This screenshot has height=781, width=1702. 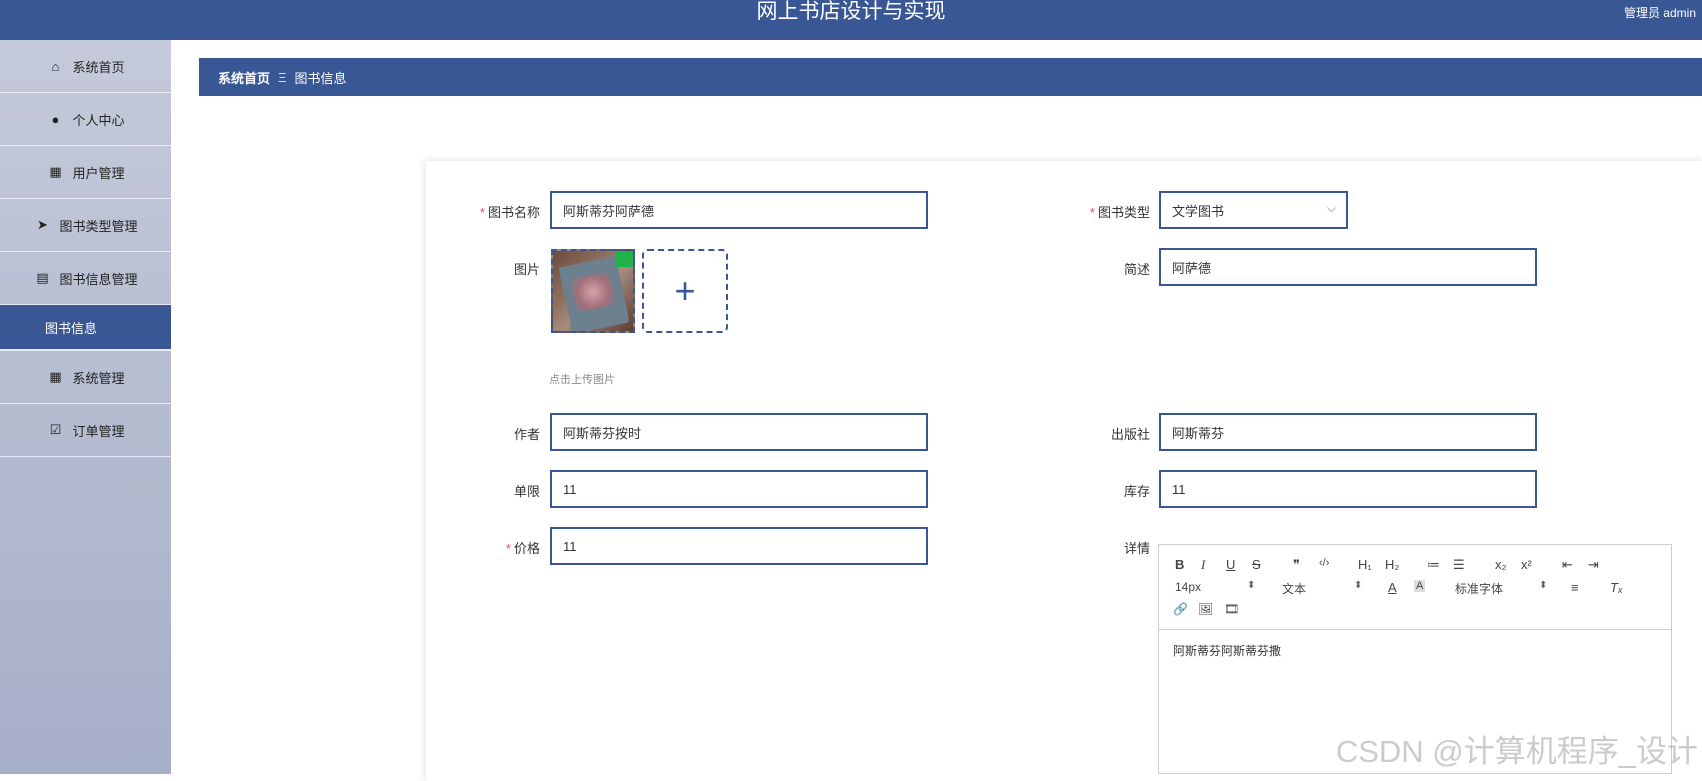 I want to click on summary-label: 简述, so click(x=1136, y=269).